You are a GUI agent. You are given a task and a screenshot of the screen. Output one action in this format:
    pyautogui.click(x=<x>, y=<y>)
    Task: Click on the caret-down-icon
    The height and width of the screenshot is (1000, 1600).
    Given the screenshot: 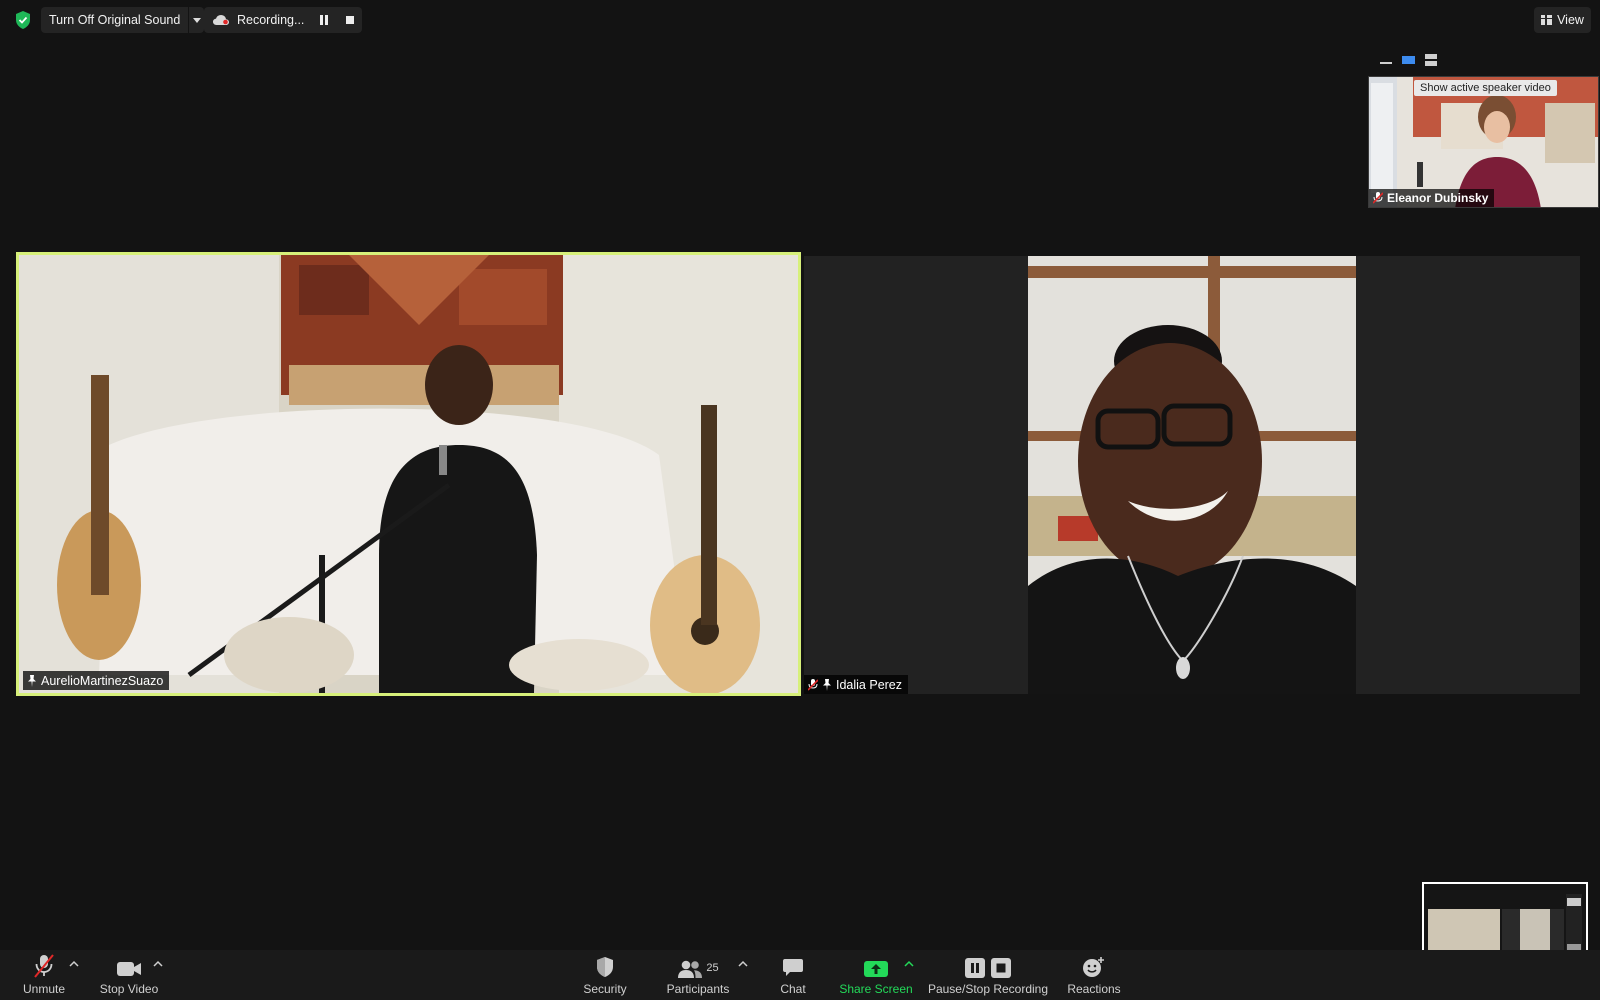 What is the action you would take?
    pyautogui.click(x=196, y=20)
    